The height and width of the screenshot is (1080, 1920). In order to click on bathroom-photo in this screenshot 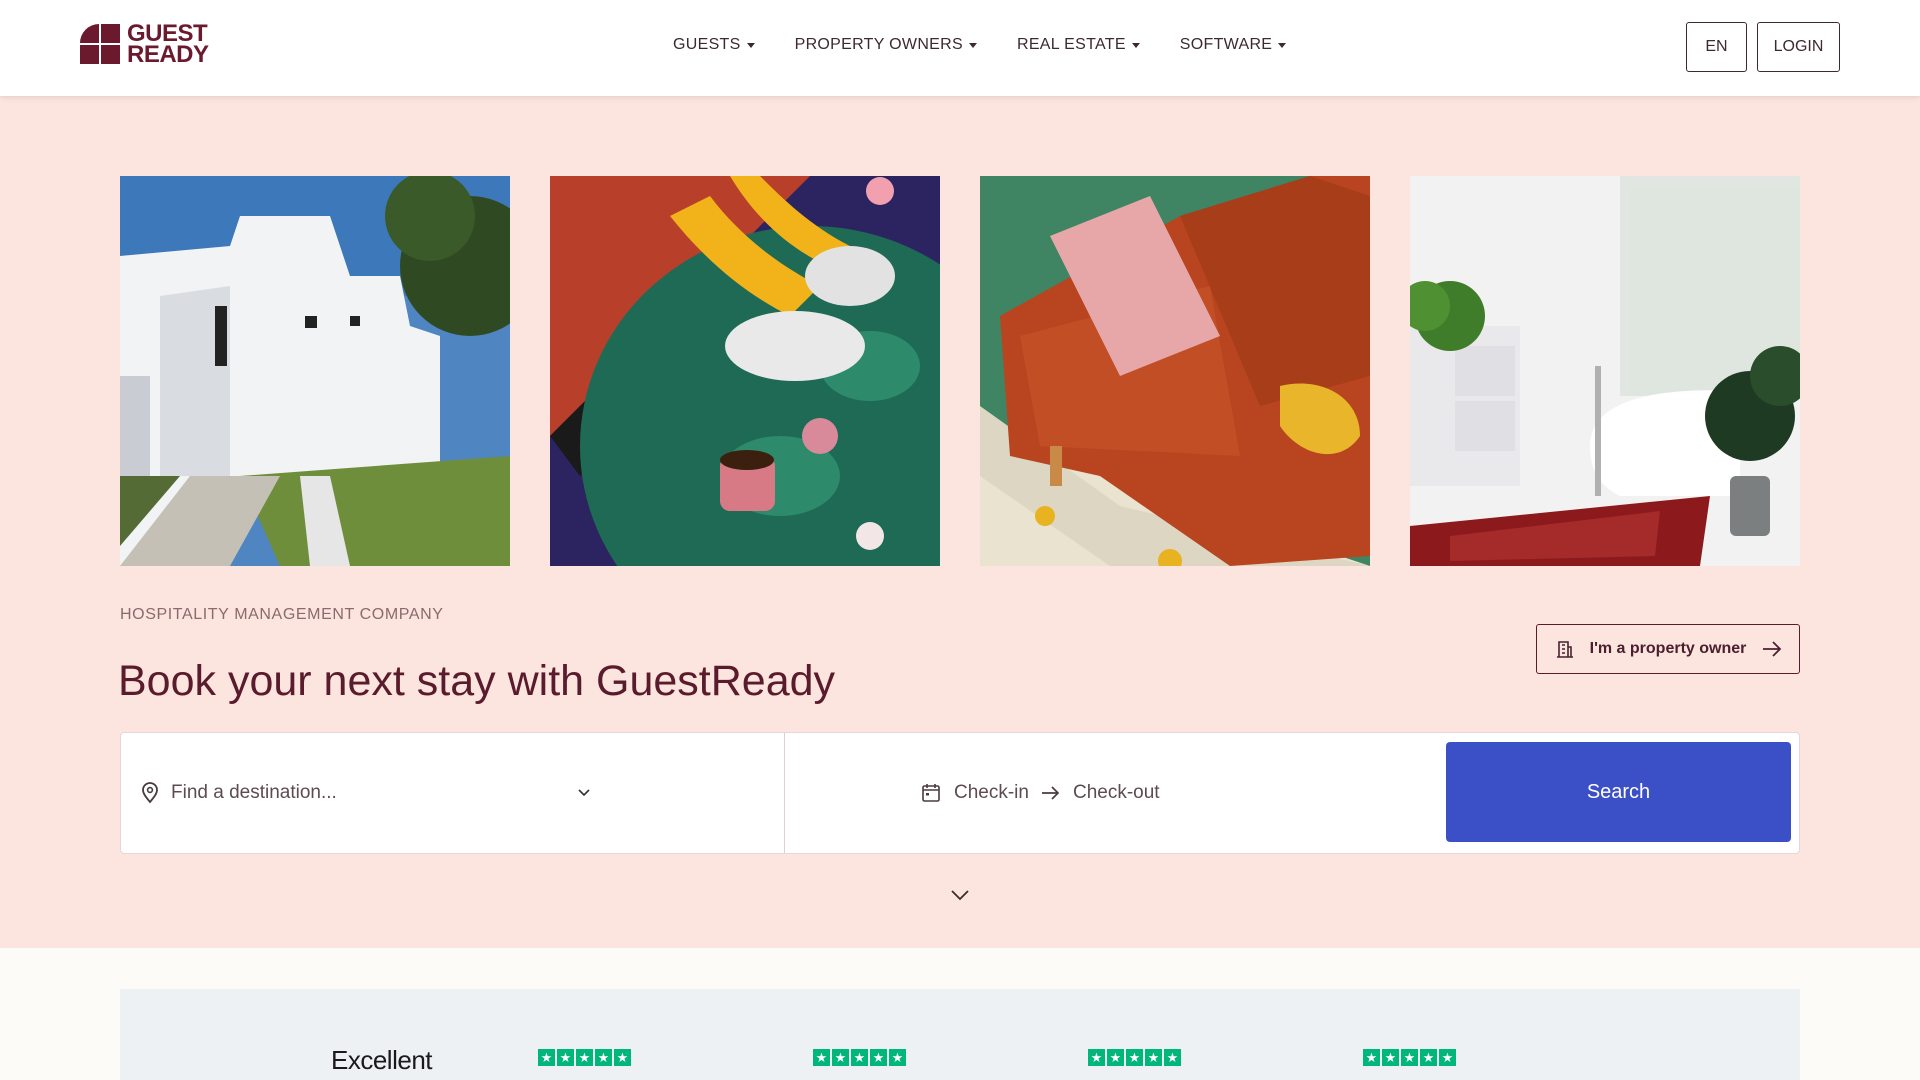, I will do `click(1605, 371)`.